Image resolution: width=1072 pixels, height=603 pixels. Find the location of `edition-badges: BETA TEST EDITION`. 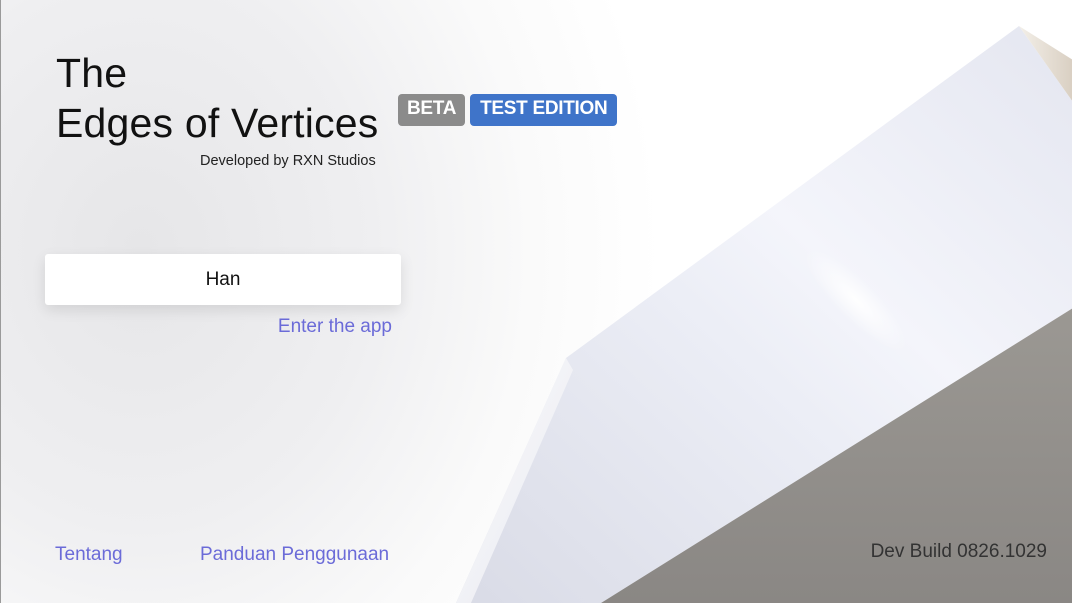

edition-badges: BETA TEST EDITION is located at coordinates (508, 110).